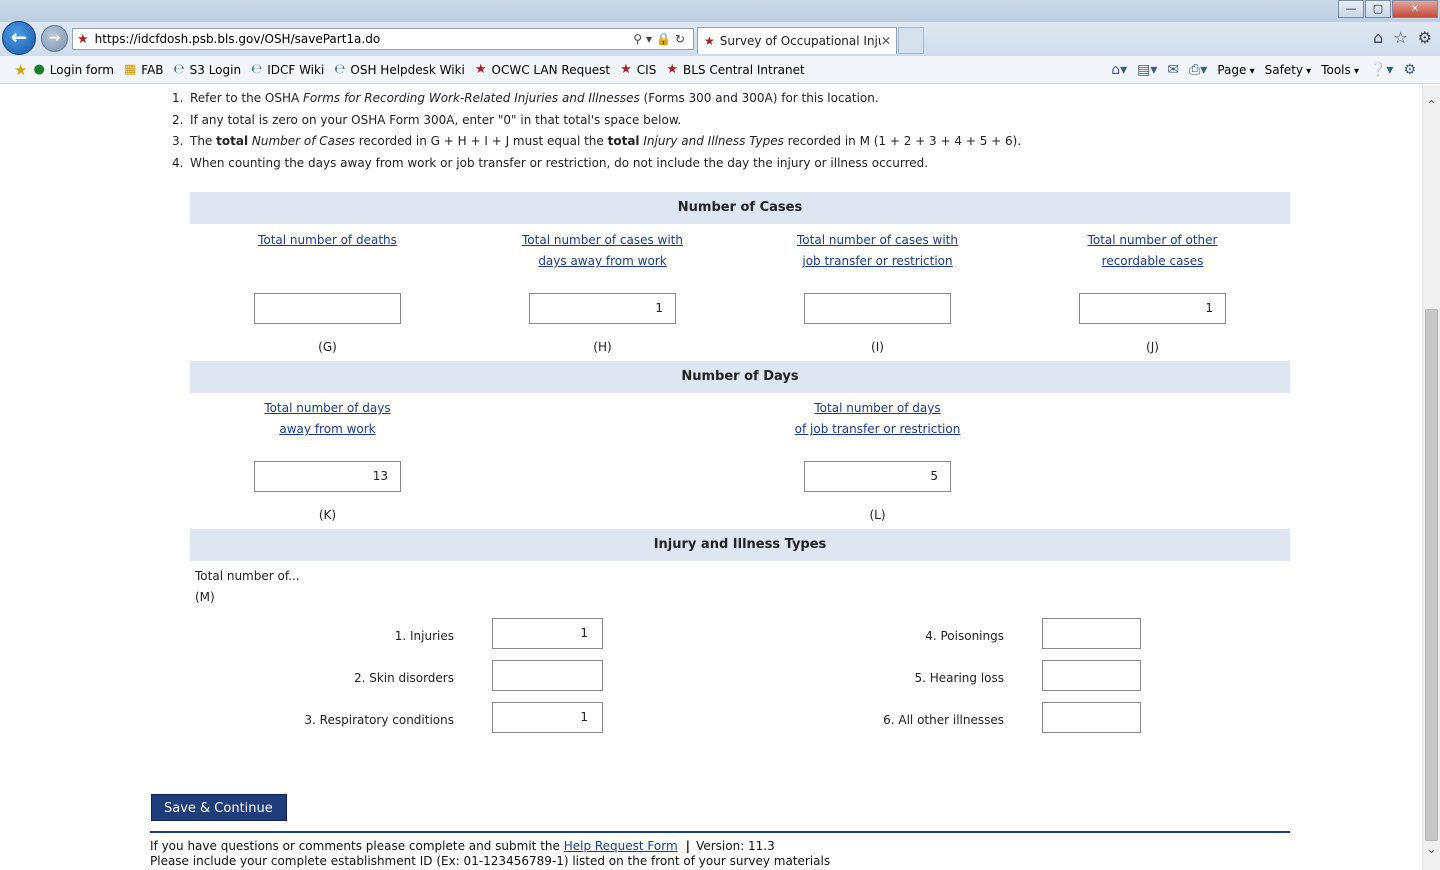  What do you see at coordinates (542, 69) in the screenshot?
I see `fav-ocwc-lan: ★ OCWC LAN Request` at bounding box center [542, 69].